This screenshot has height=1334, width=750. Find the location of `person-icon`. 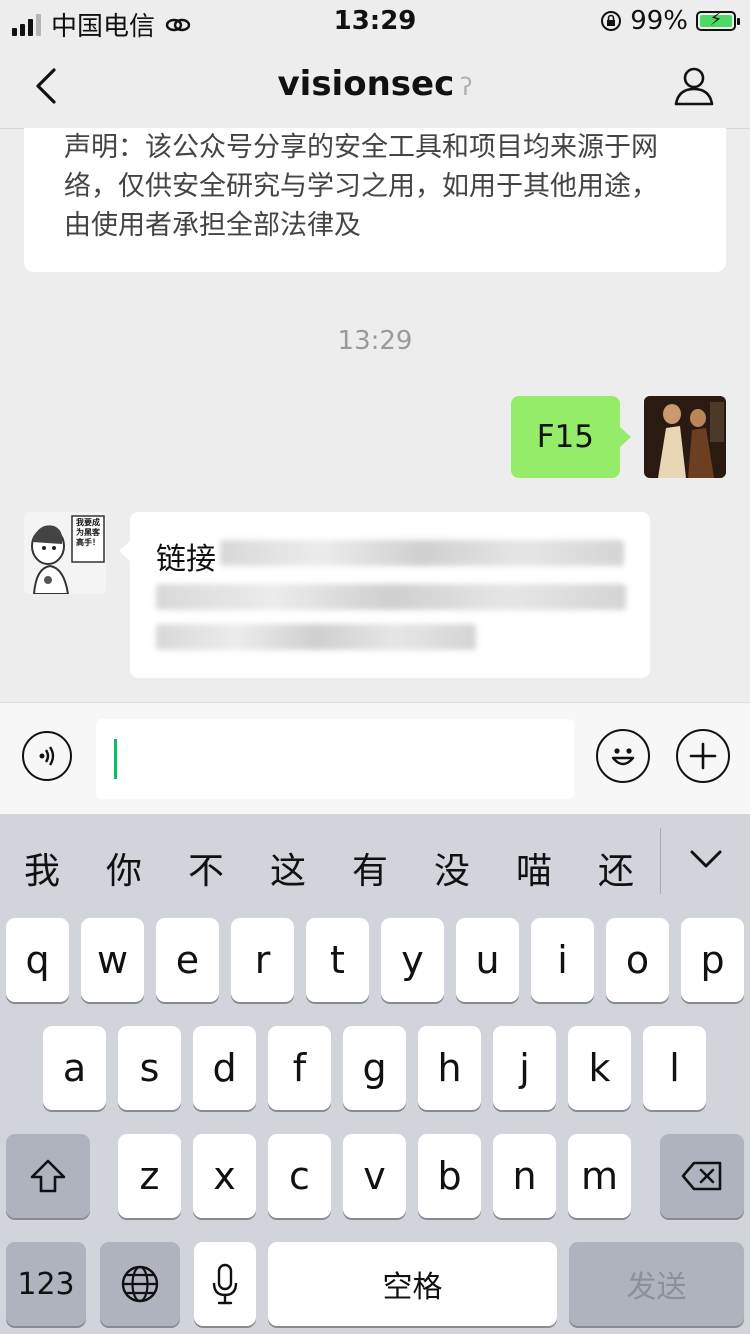

person-icon is located at coordinates (694, 86).